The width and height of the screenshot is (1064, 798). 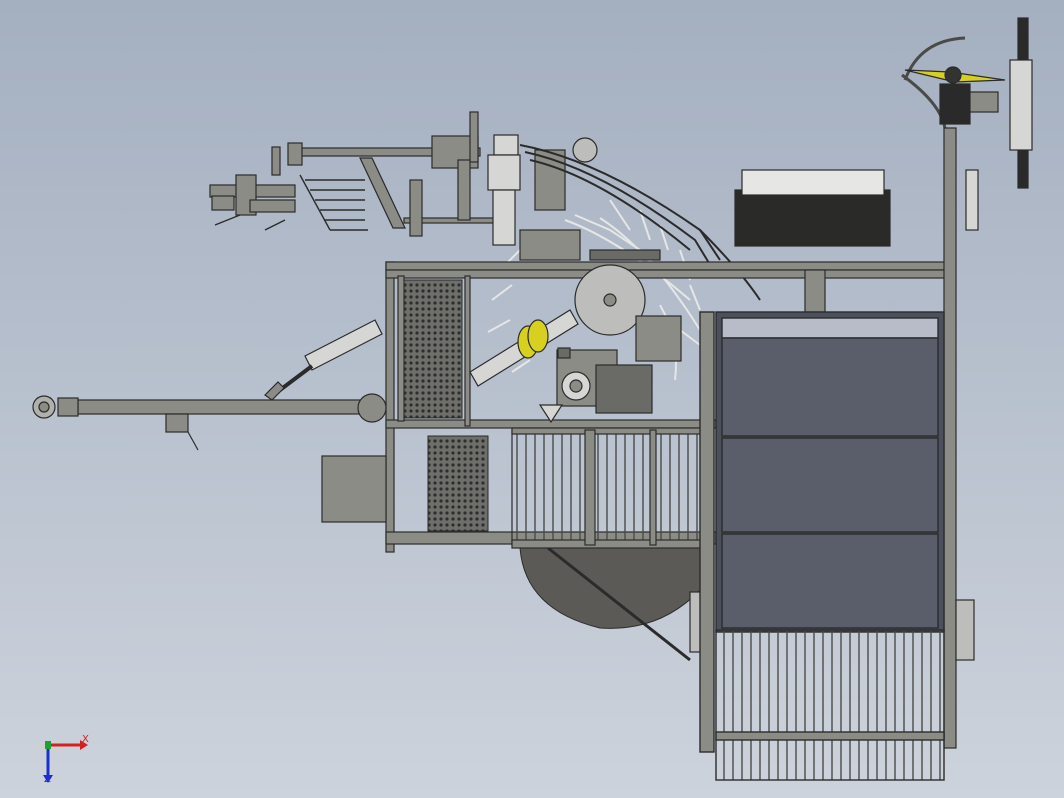 What do you see at coordinates (209, 458) in the screenshot?
I see `drawbar` at bounding box center [209, 458].